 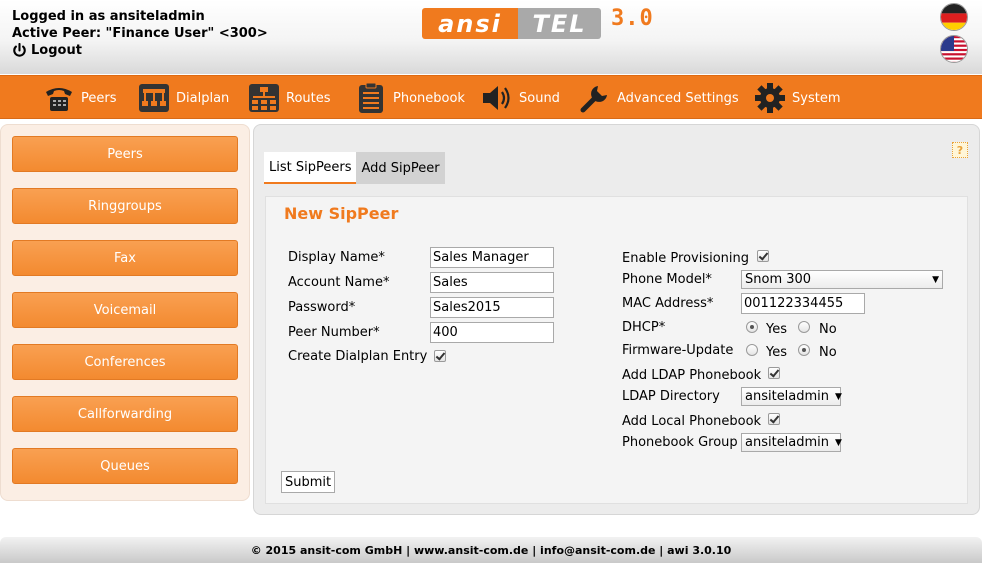 I want to click on nav-item-phonebook: Phonebook, so click(x=409, y=98).